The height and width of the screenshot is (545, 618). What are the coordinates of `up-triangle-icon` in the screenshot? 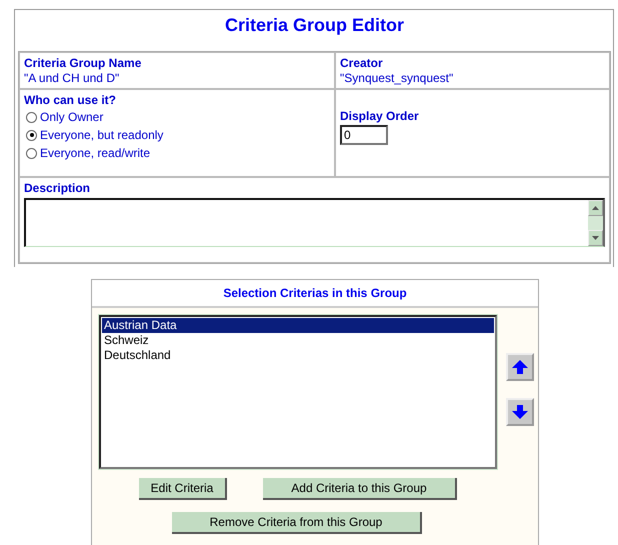 It's located at (595, 208).